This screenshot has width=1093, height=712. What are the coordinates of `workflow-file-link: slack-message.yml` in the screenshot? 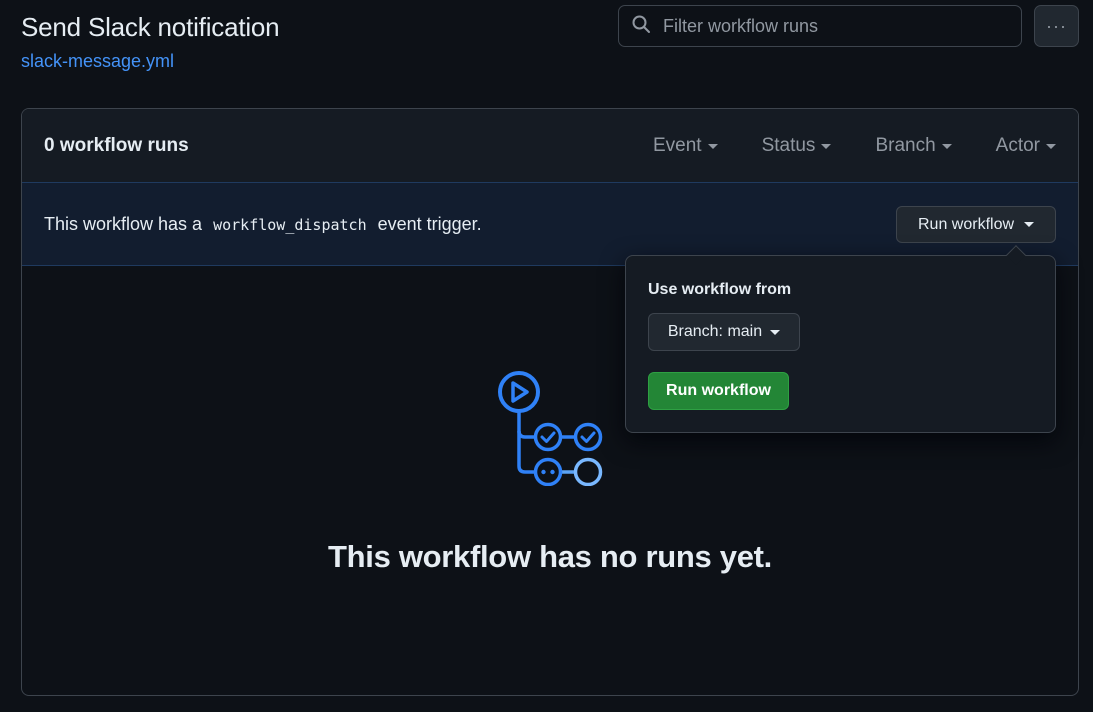 It's located at (97, 61).